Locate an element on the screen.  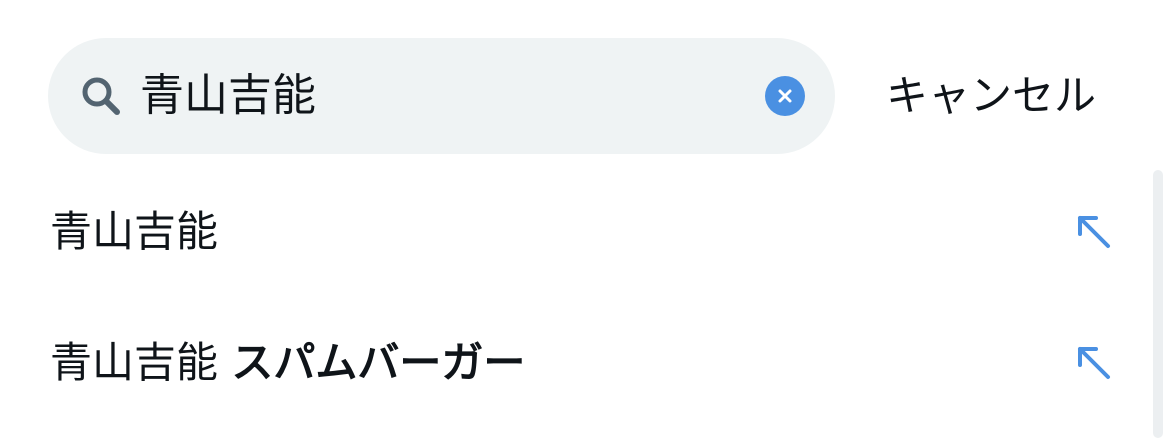
suggestion-label: 青山吉能 スパムバーガー is located at coordinates (287, 363).